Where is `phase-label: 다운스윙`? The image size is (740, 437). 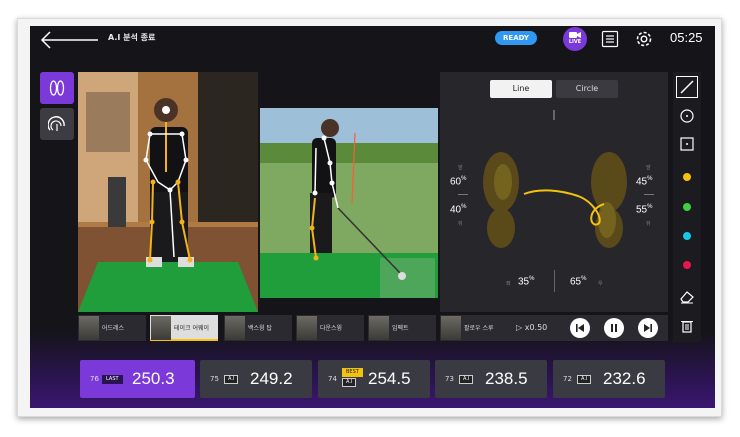
phase-label: 다운스윙 is located at coordinates (331, 328).